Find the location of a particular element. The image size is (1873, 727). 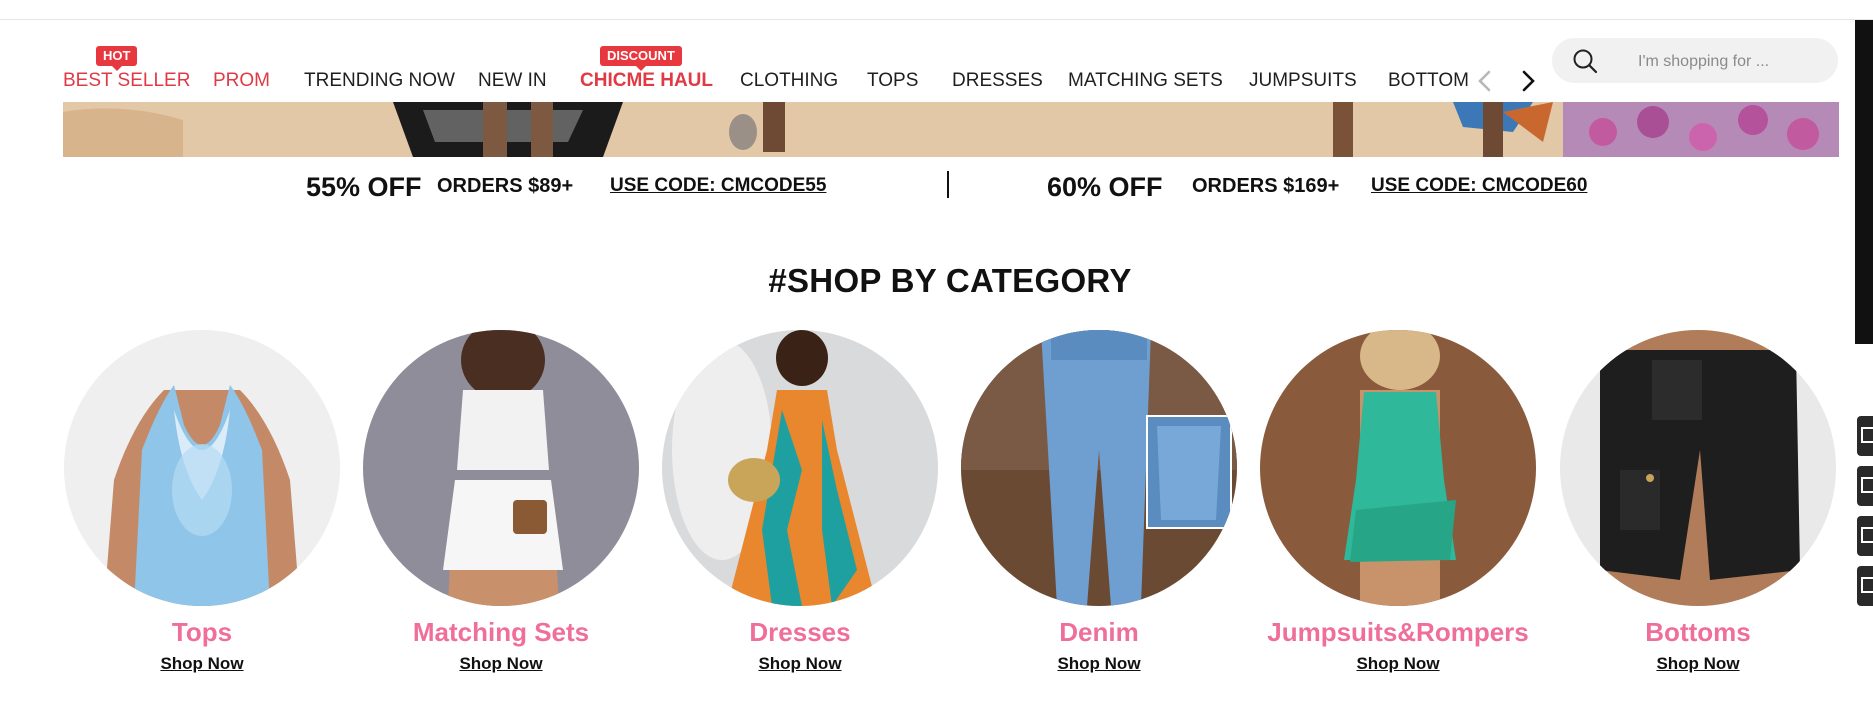

category-image-denim is located at coordinates (1099, 468).